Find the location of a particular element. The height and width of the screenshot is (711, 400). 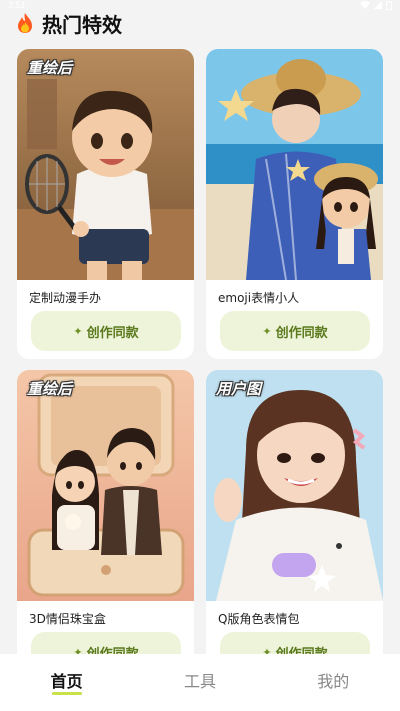

effect-caption: Q版角色表情包 is located at coordinates (259, 619).